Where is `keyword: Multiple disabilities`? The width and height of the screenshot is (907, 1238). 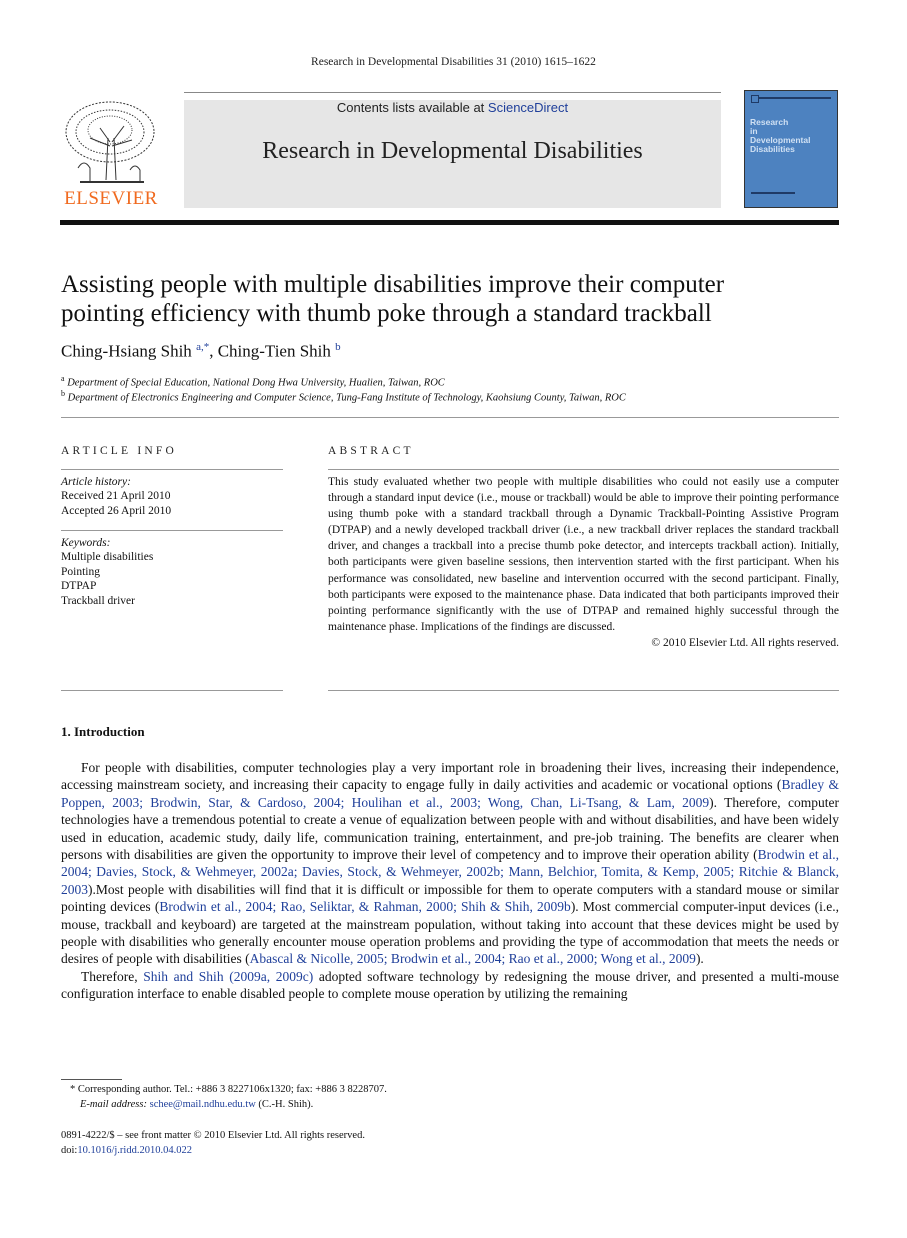 keyword: Multiple disabilities is located at coordinates (107, 557).